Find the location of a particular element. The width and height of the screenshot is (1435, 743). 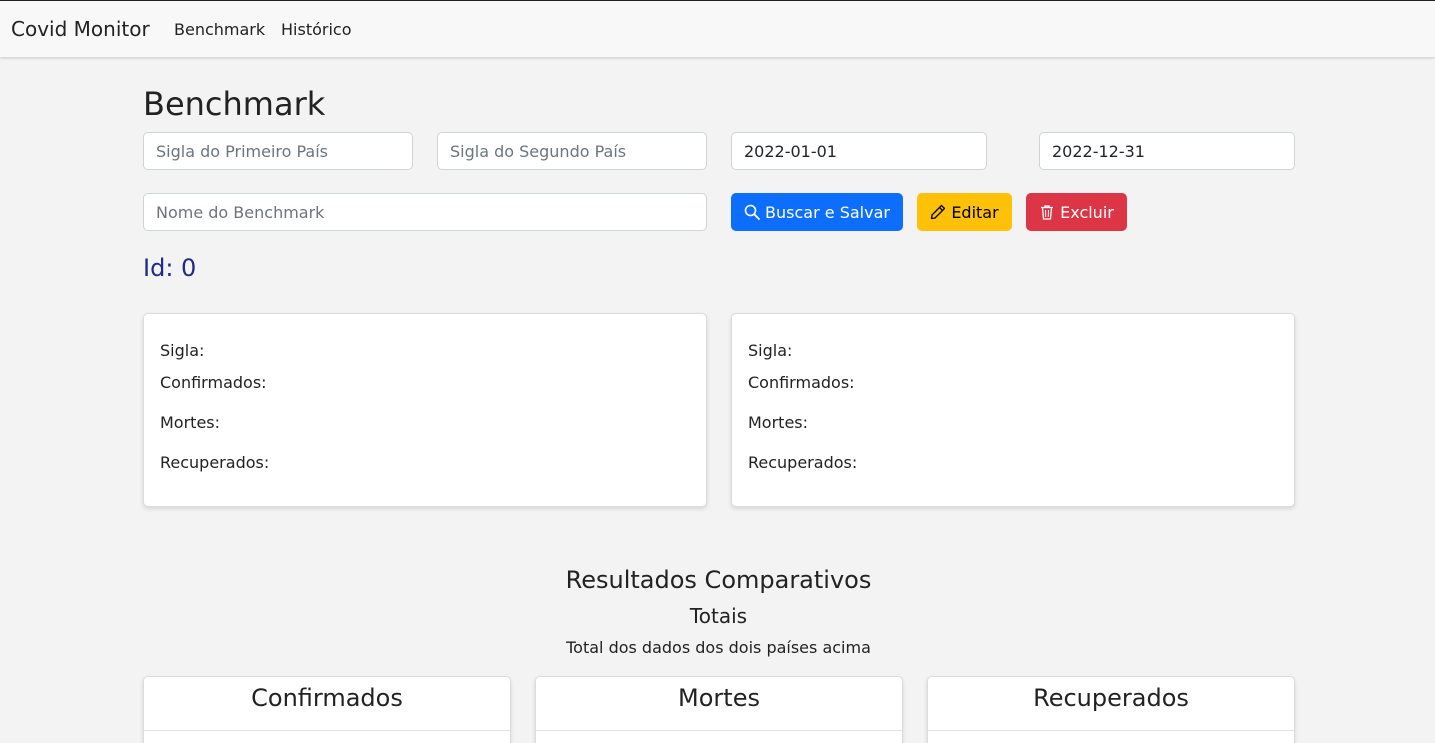

total-confirmados-card: Confirmados is located at coordinates (327, 709).